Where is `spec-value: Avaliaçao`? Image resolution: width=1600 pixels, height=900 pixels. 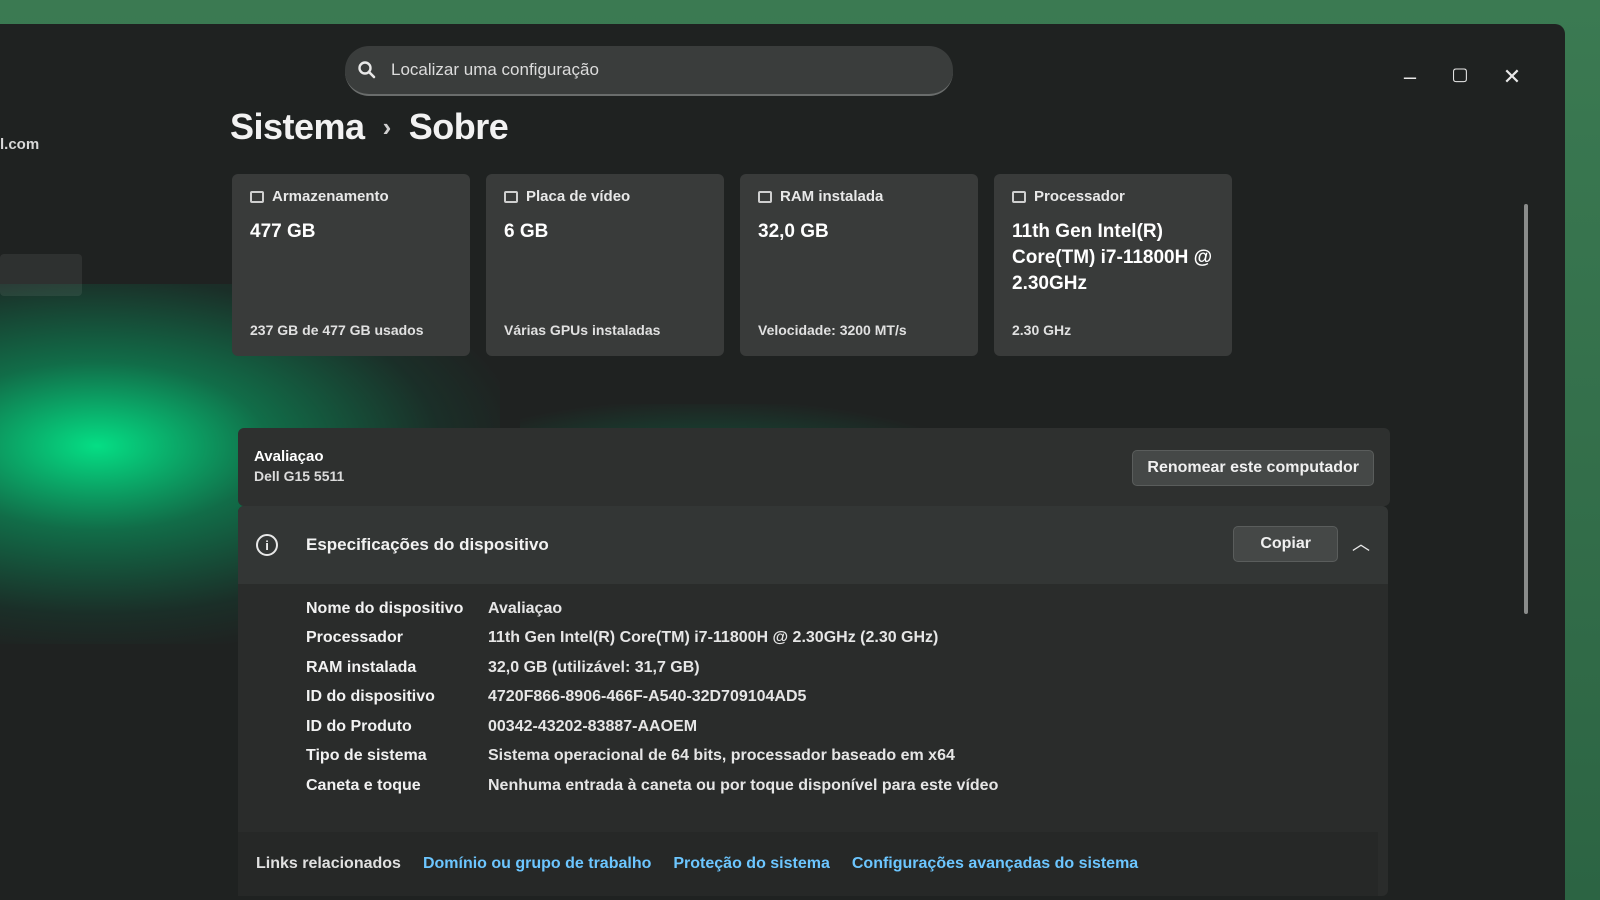
spec-value: Avaliaçao is located at coordinates (525, 608).